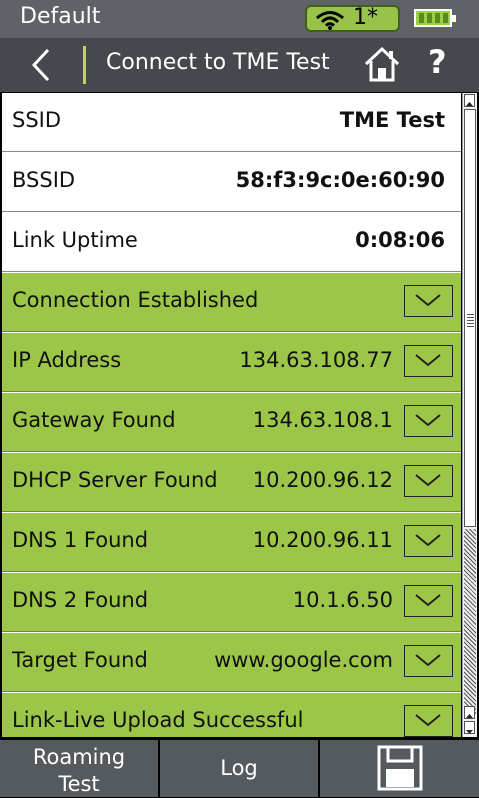 The width and height of the screenshot is (479, 798). I want to click on scroll-down-button, so click(469, 727).